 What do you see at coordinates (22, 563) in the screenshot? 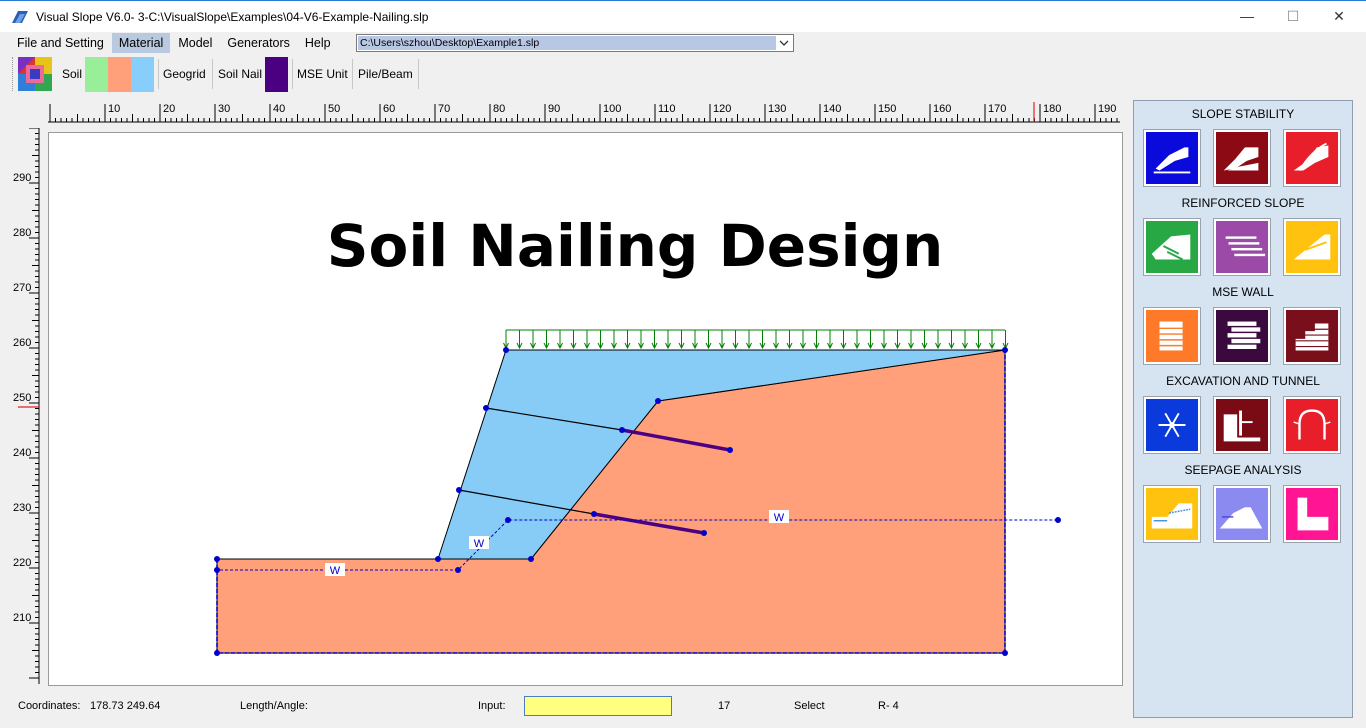
I see `ruler-left-label: 220` at bounding box center [22, 563].